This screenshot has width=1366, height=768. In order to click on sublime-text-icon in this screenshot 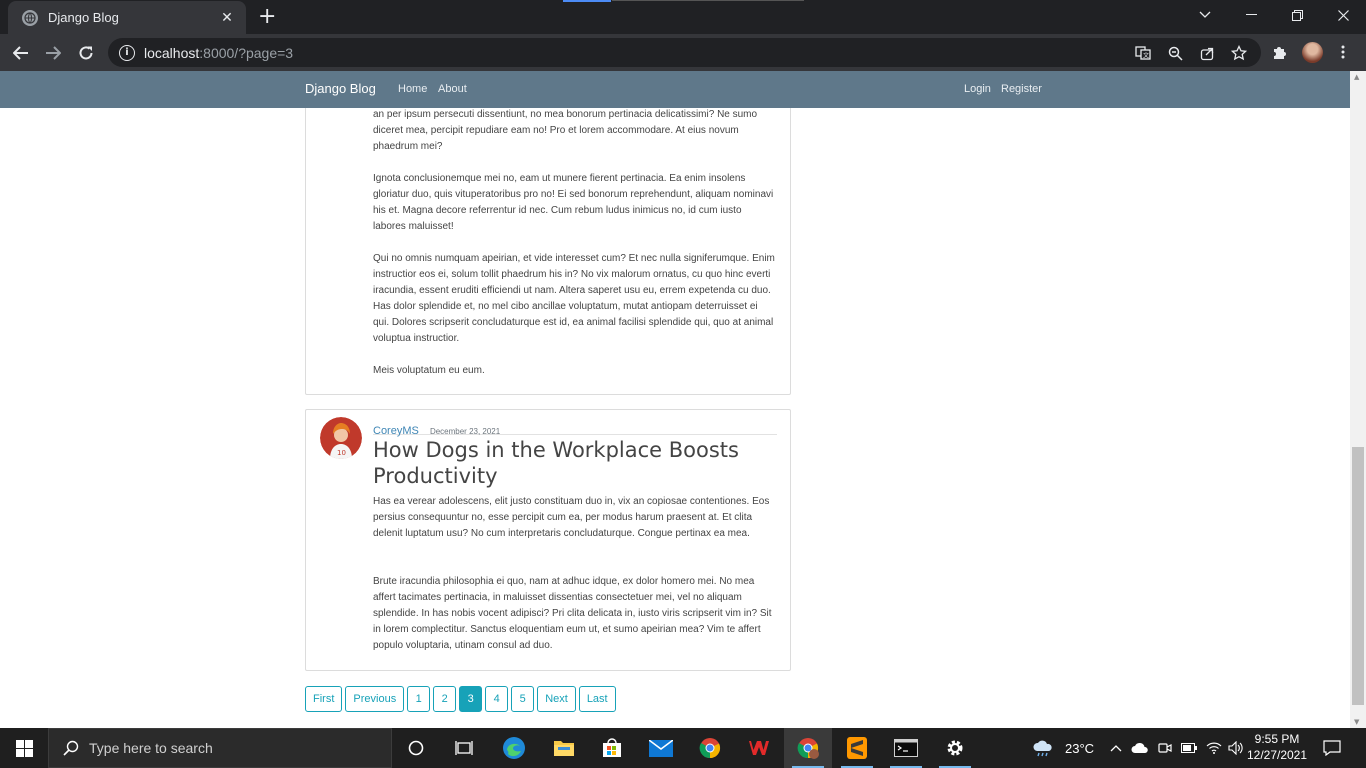, I will do `click(857, 748)`.